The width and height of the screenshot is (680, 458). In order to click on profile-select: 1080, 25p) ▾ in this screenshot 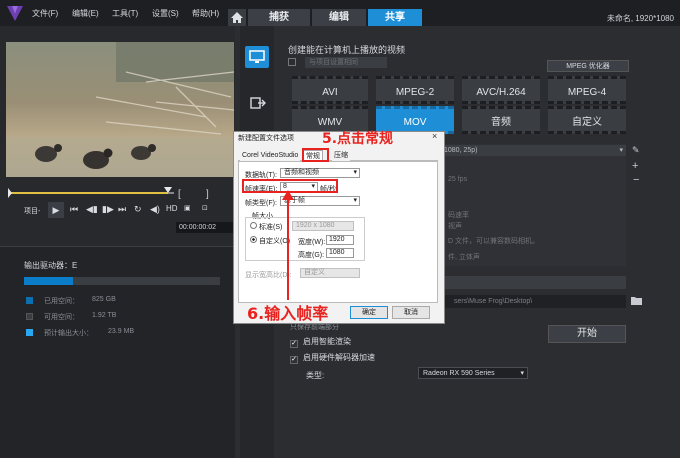, I will do `click(533, 150)`.